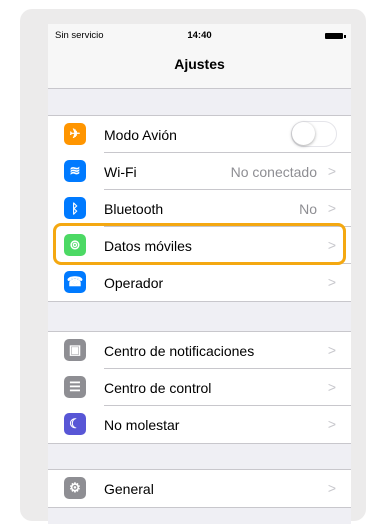 Image resolution: width=385 pixels, height=525 pixels. Describe the element at coordinates (199, 171) in the screenshot. I see `settings-row-wifi: ≋ Wi-Fi No conectado >` at that location.